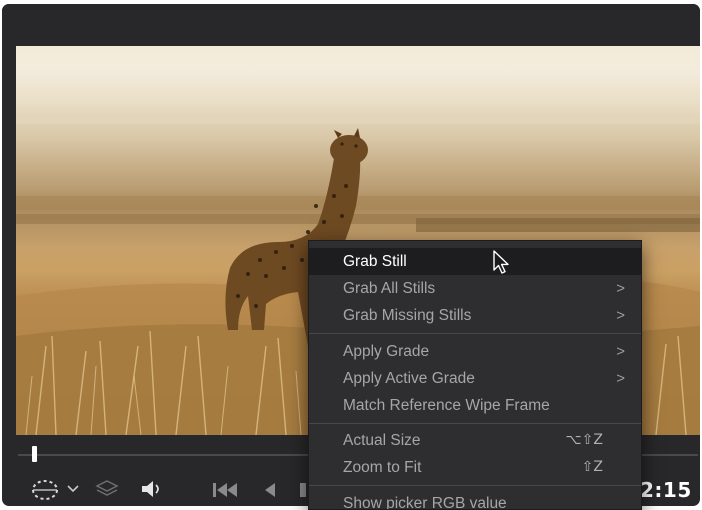 The width and height of the screenshot is (702, 510). What do you see at coordinates (592, 467) in the screenshot?
I see `menu-item-shortcut: ⇧Z` at bounding box center [592, 467].